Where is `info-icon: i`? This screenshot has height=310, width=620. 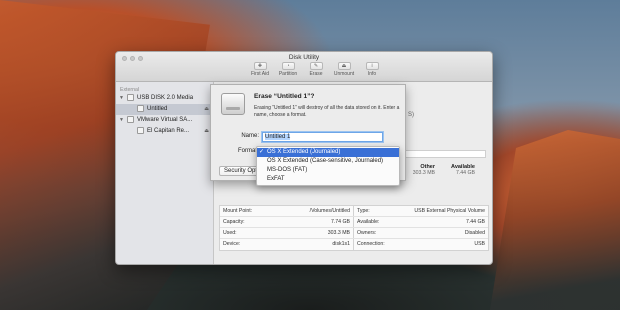 info-icon: i is located at coordinates (372, 66).